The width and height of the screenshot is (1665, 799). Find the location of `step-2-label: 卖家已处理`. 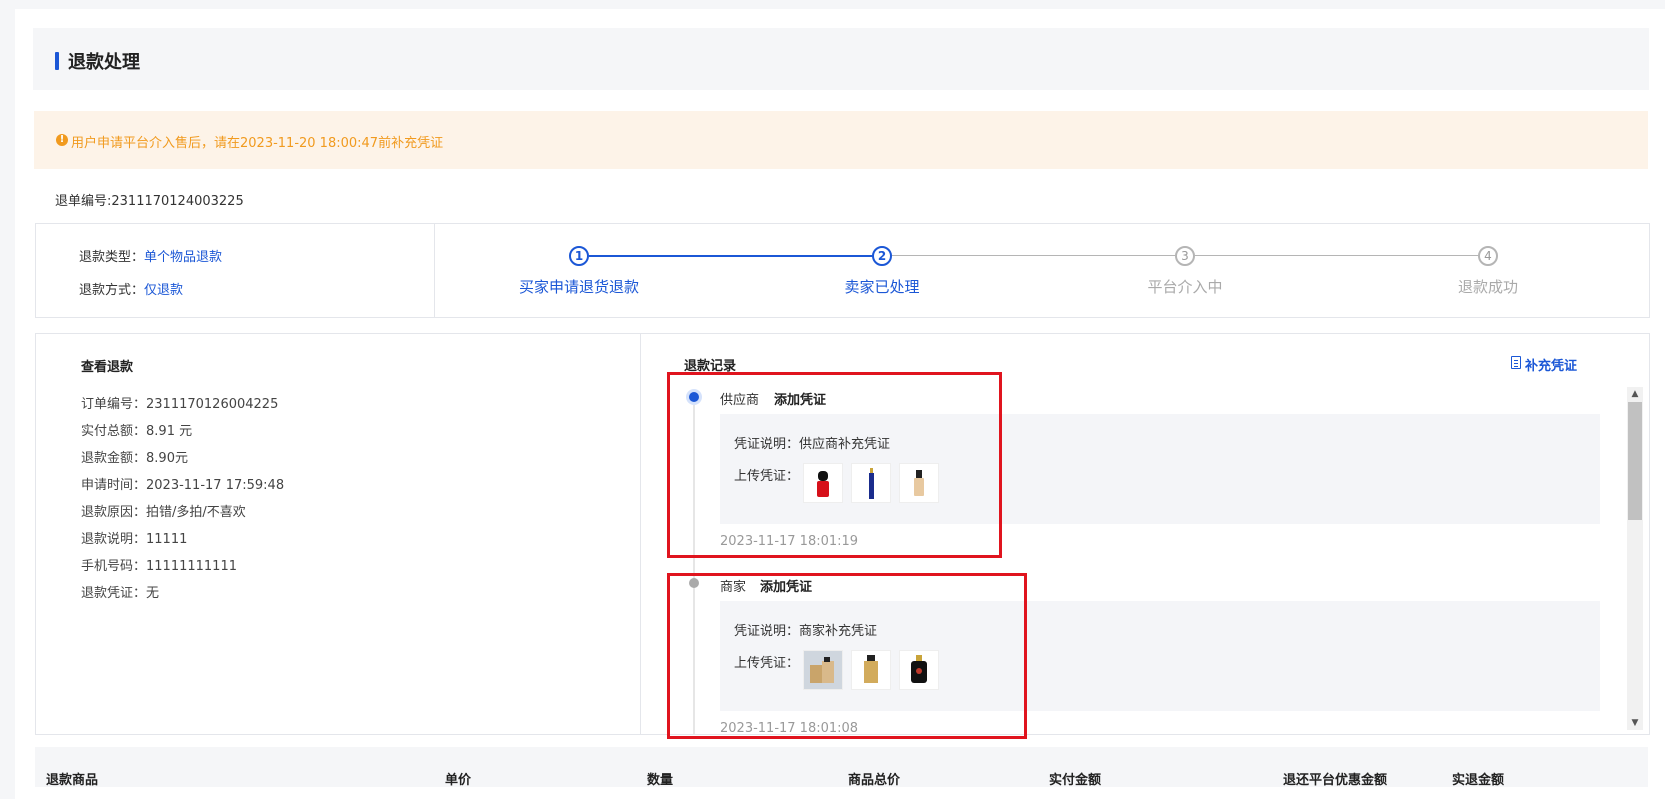

step-2-label: 卖家已处理 is located at coordinates (882, 287).